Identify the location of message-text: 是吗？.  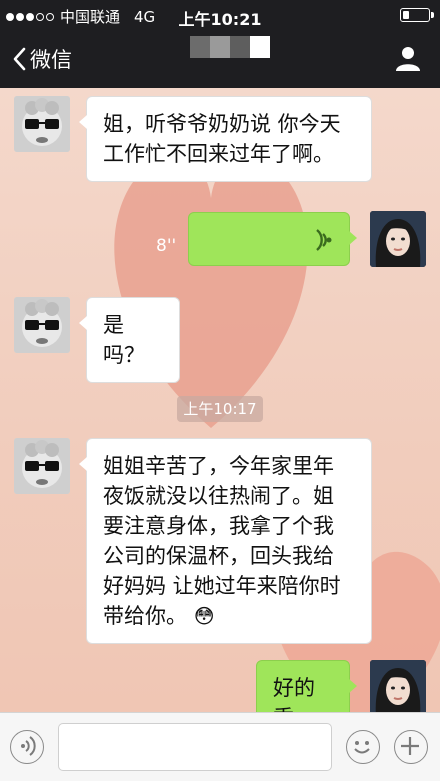
(124, 340).